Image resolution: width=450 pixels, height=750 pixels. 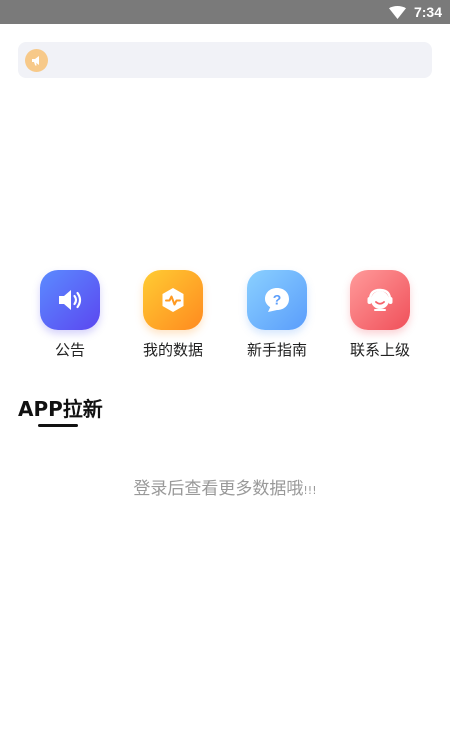 I want to click on menu-item-my-data: 我的数据, so click(x=173, y=315).